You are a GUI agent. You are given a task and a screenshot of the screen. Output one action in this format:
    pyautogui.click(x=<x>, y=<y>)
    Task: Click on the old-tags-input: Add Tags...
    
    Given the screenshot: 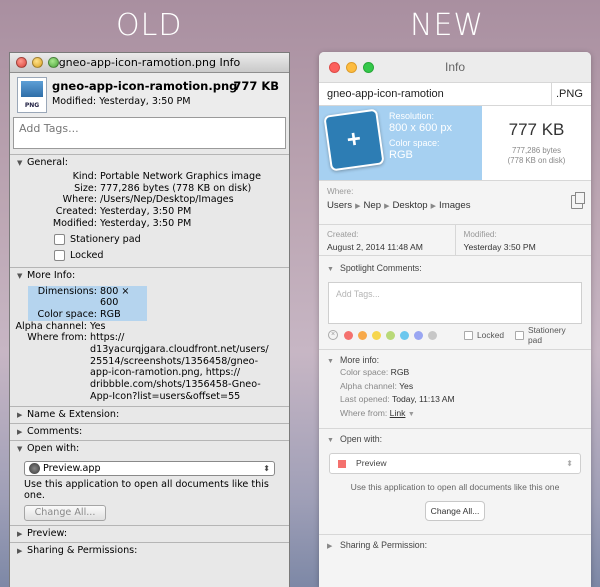 What is the action you would take?
    pyautogui.click(x=149, y=133)
    